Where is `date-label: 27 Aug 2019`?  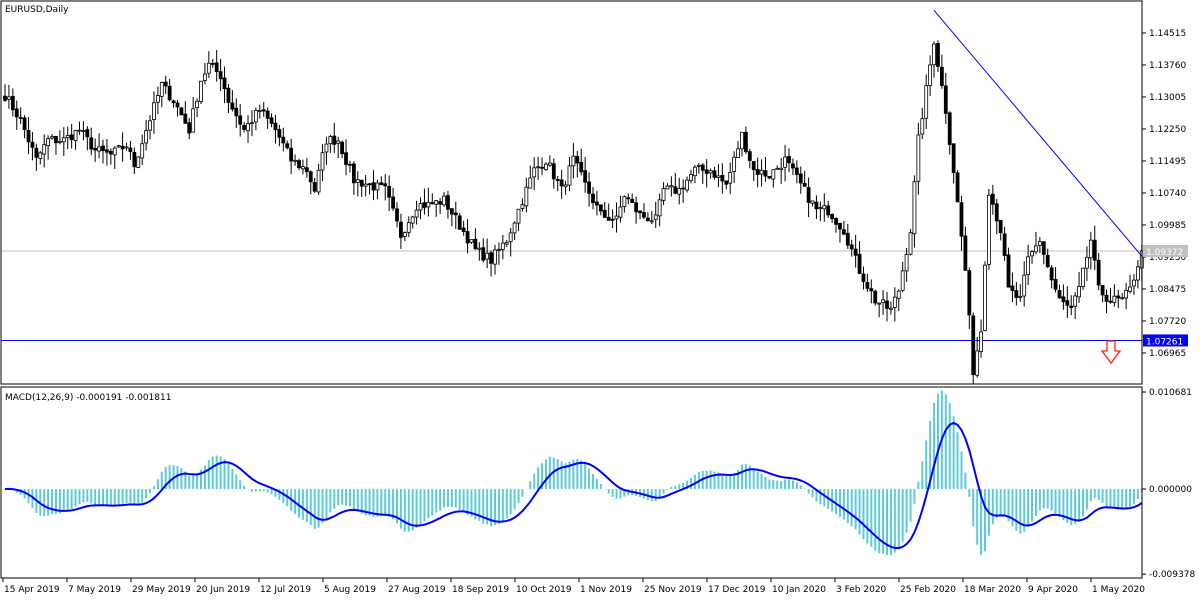
date-label: 27 Aug 2019 is located at coordinates (417, 590).